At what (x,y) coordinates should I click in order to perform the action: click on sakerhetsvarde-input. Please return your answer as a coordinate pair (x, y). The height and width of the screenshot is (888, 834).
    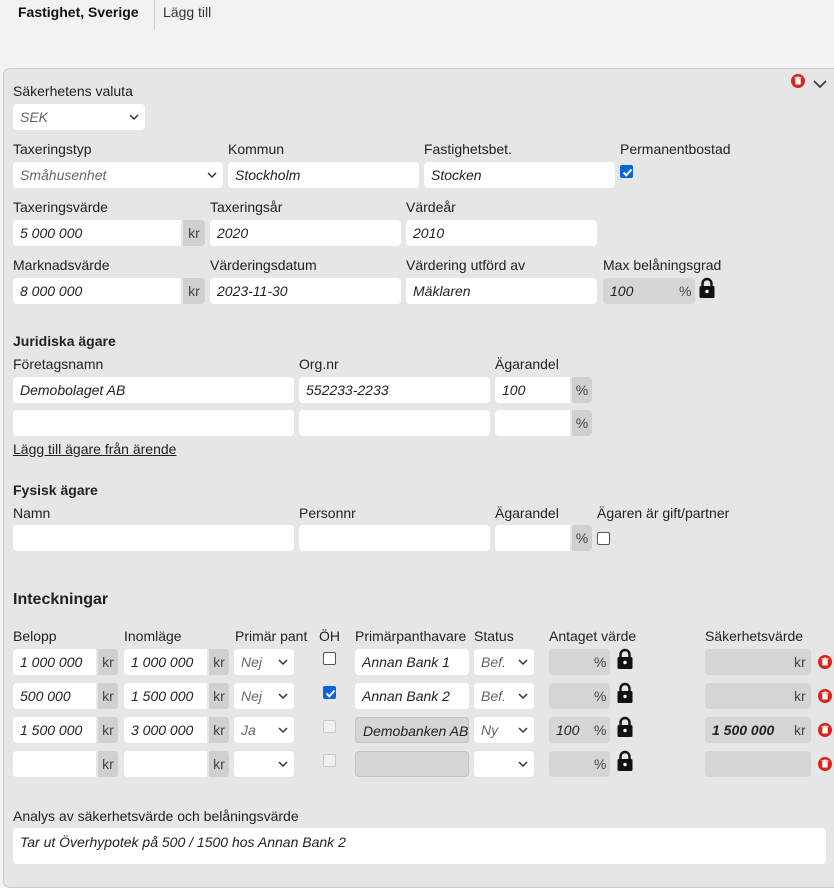
    Looking at the image, I should click on (758, 764).